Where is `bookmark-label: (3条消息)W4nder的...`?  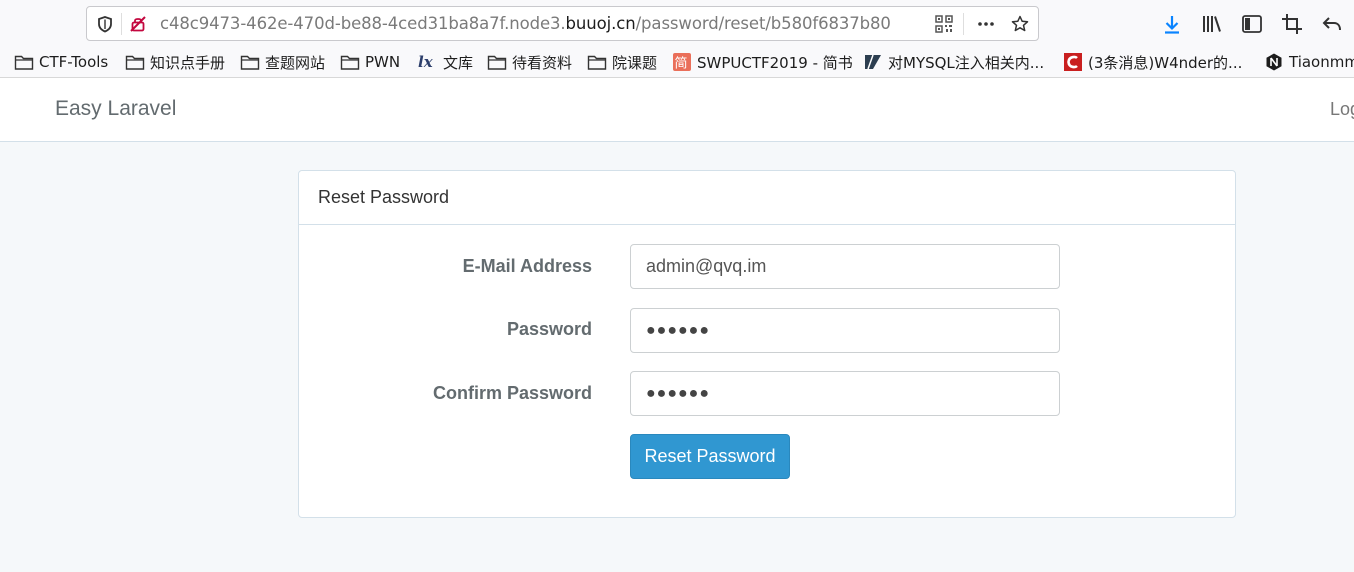 bookmark-label: (3条消息)W4nder的... is located at coordinates (1165, 62).